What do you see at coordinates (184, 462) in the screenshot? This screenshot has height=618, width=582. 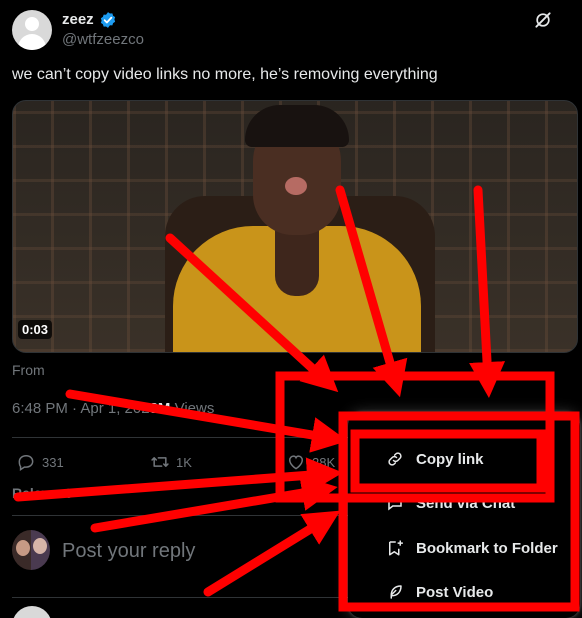 I see `repost-count: 1K` at bounding box center [184, 462].